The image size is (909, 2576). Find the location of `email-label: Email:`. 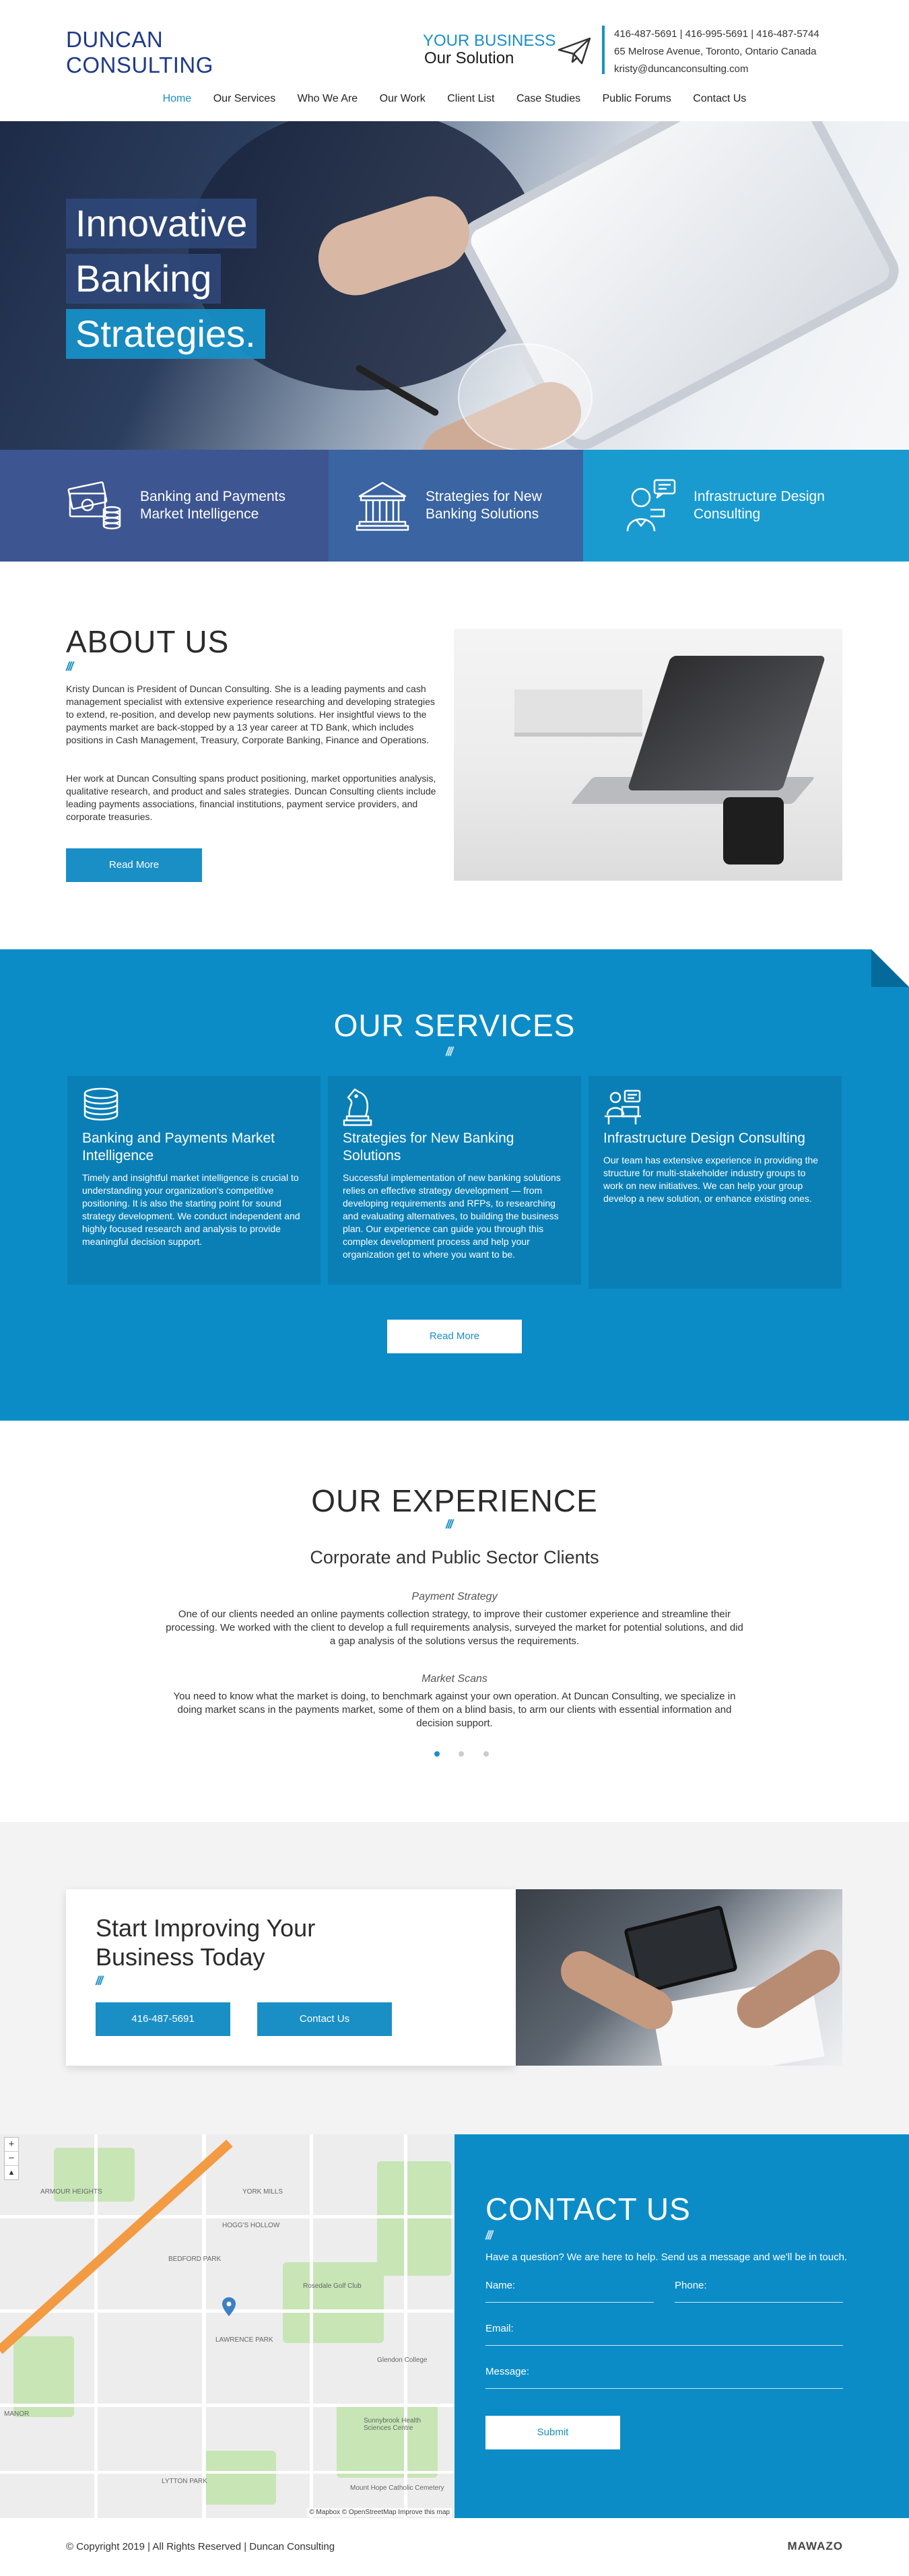

email-label: Email: is located at coordinates (499, 2328).